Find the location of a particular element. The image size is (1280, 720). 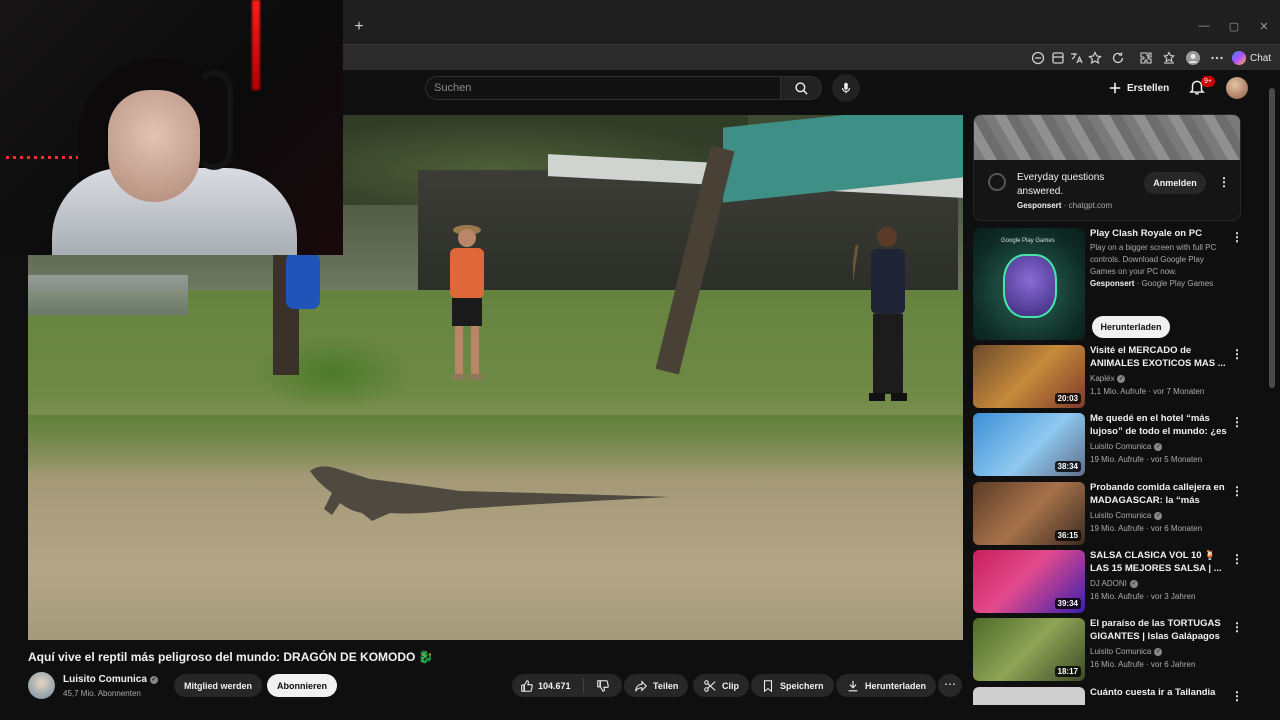

create-button: Erstellen is located at coordinates (1138, 88).